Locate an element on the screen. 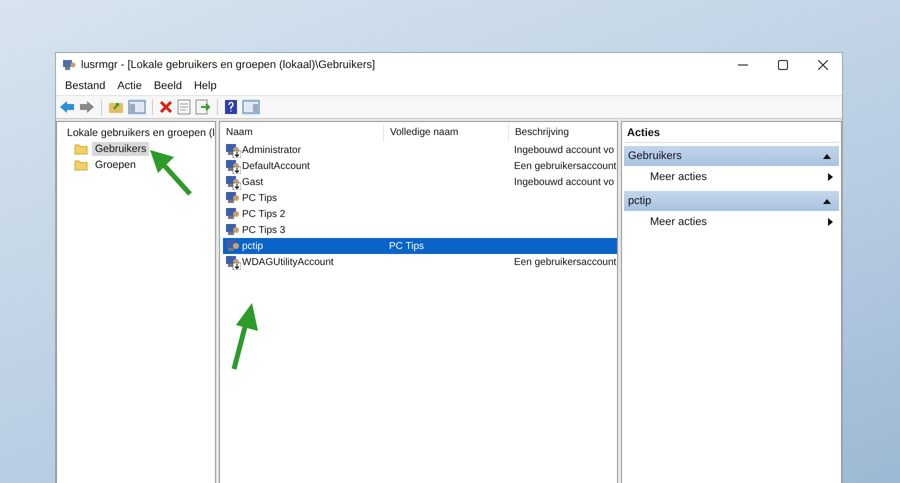 Image resolution: width=900 pixels, height=483 pixels. delete-icon is located at coordinates (166, 107).